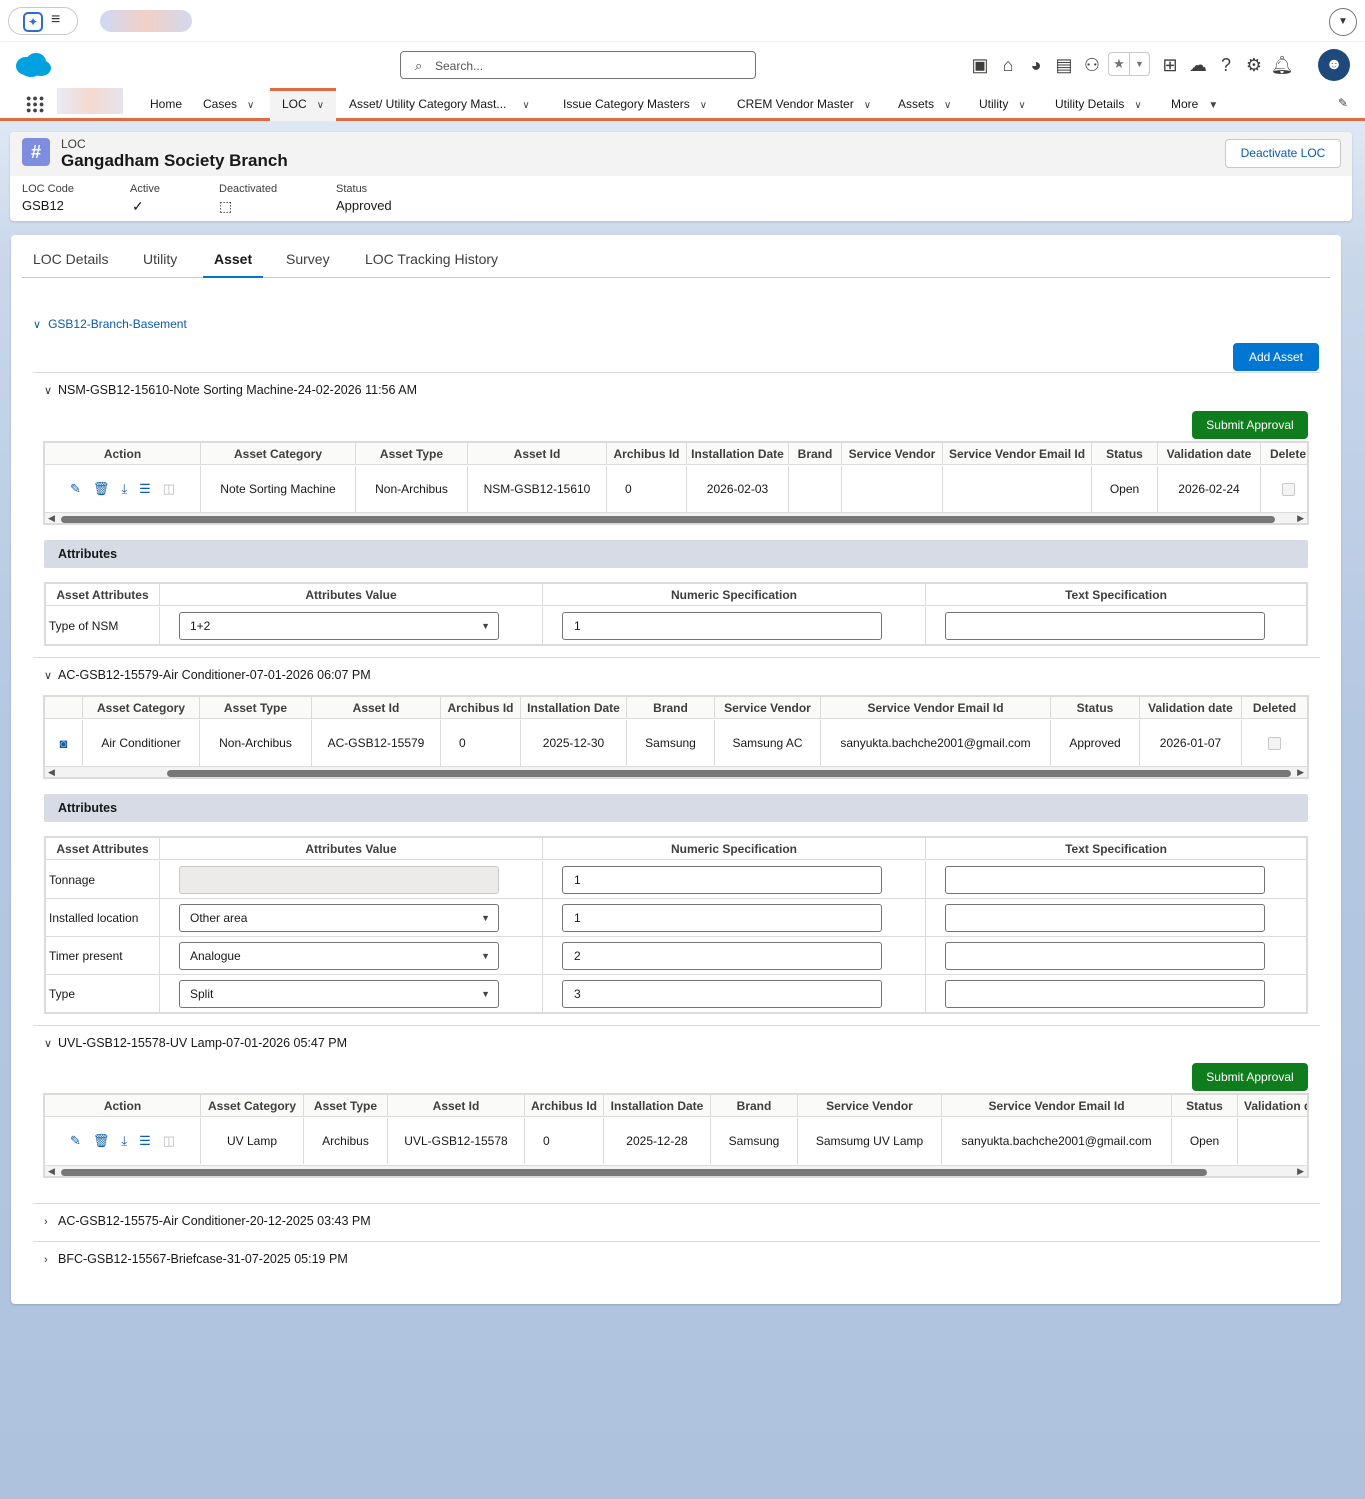 The image size is (1365, 1499). Describe the element at coordinates (33, 65) in the screenshot. I see `salesforce-logo` at that location.